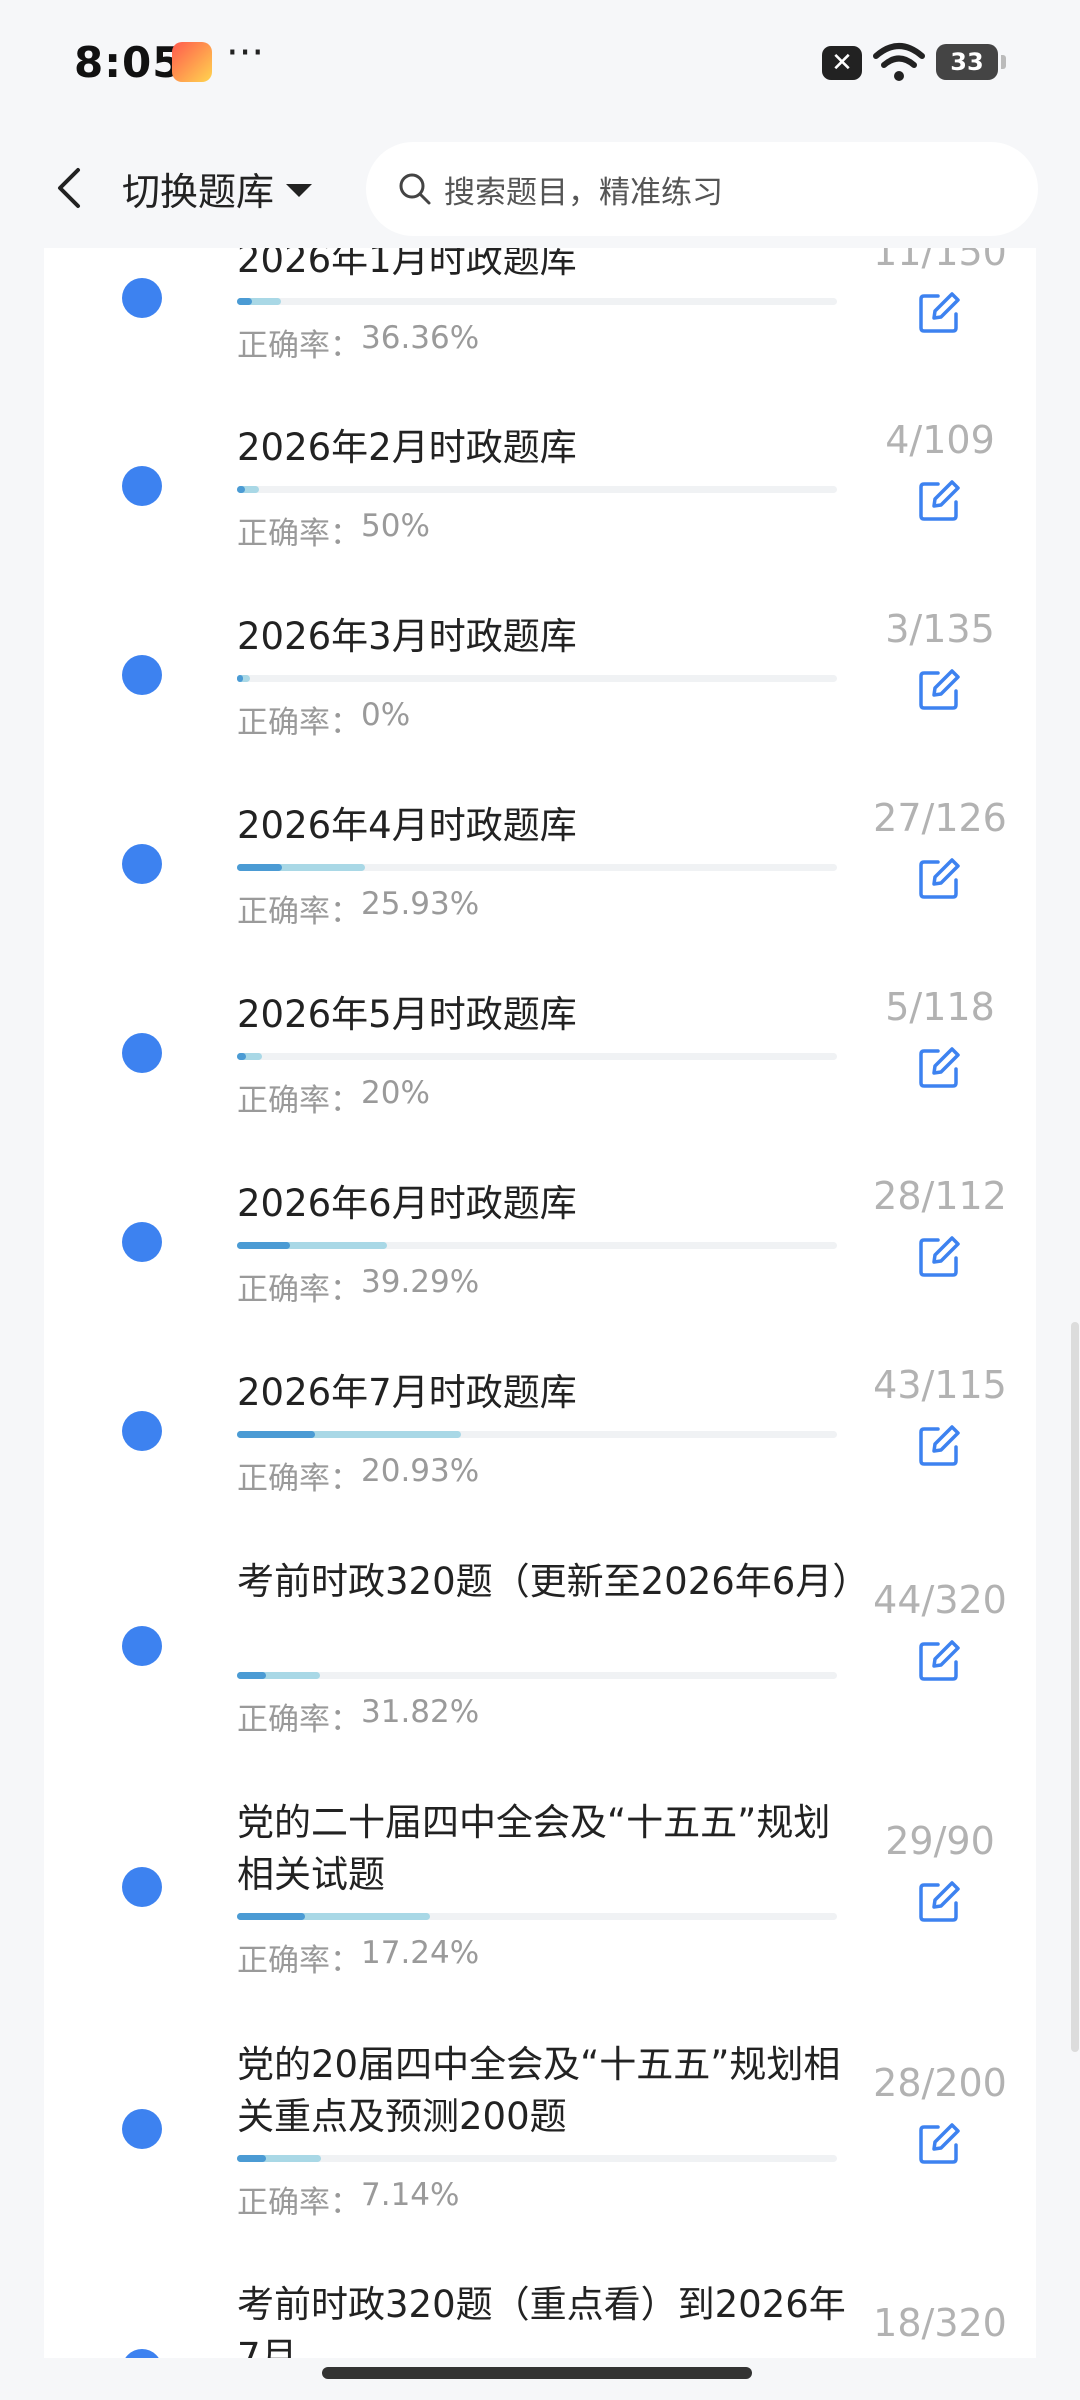  I want to click on switch-bank-dropdown: 切换题库, so click(217, 188).